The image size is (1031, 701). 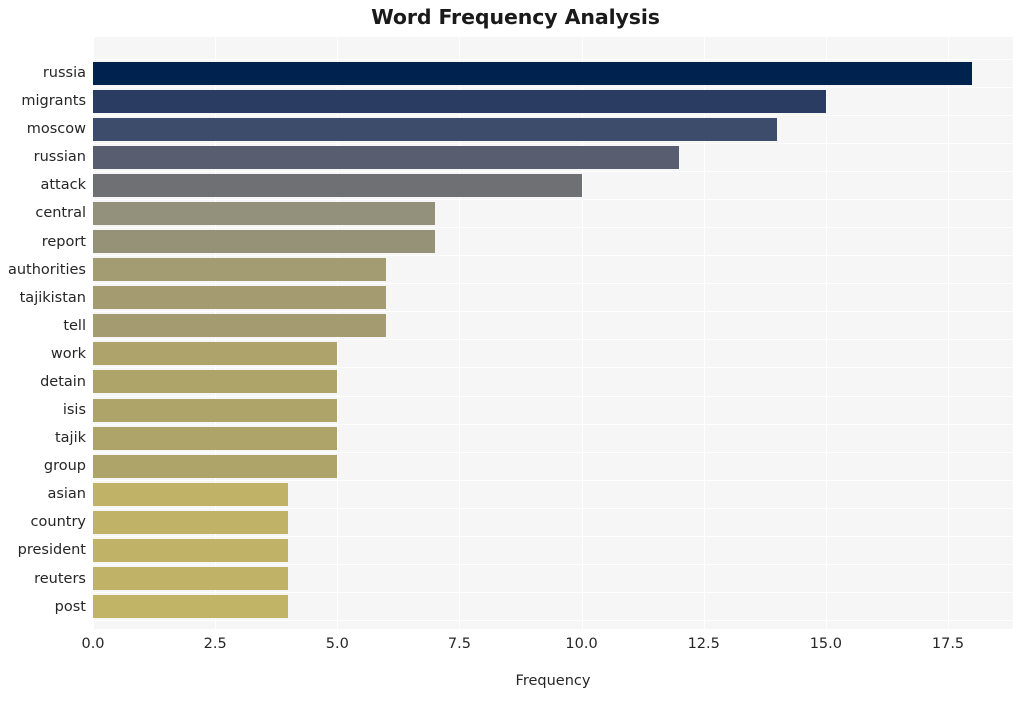 I want to click on x-axis-label: Frequency, so click(x=553, y=681).